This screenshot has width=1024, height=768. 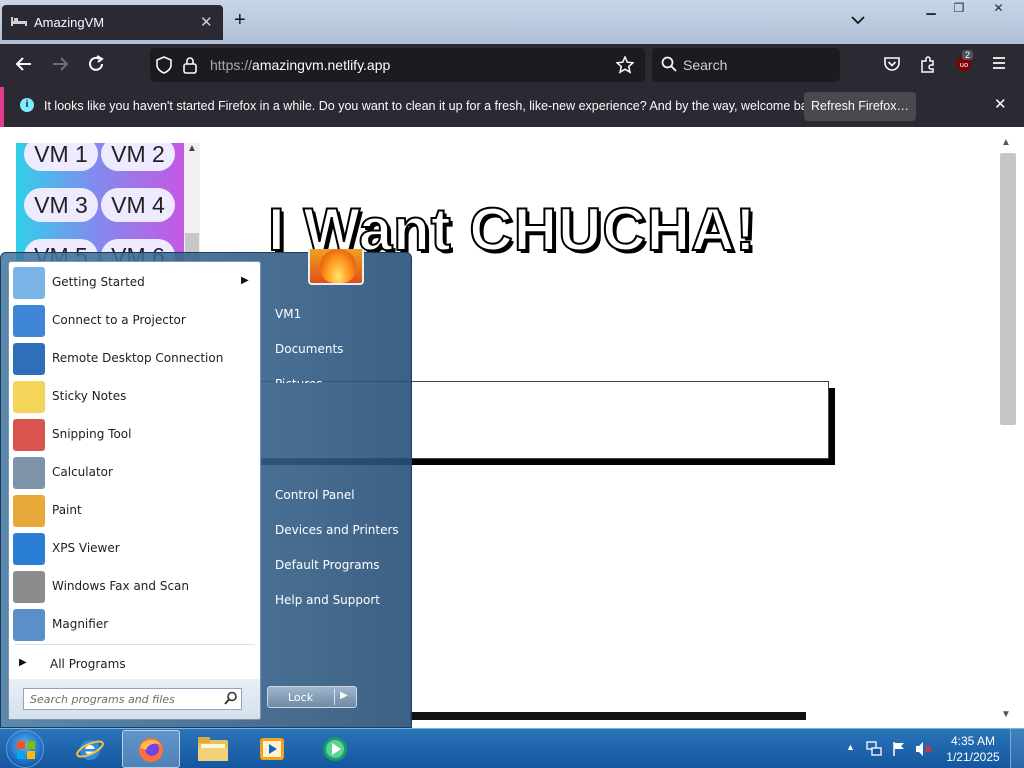 What do you see at coordinates (858, 20) in the screenshot?
I see `chevron-down-icon` at bounding box center [858, 20].